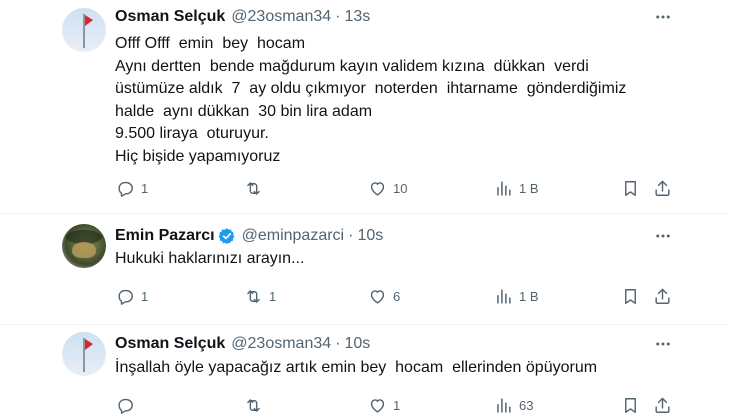 The image size is (730, 420). I want to click on views-count: 63, so click(526, 405).